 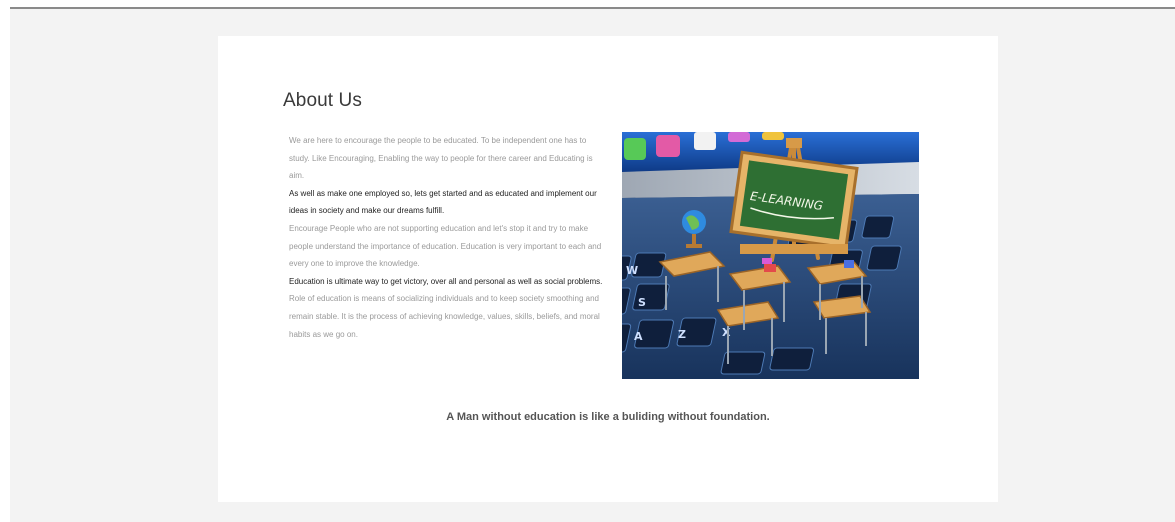 I want to click on e-learning-illustration: W S A Z X E-LEARNING, so click(x=770, y=255).